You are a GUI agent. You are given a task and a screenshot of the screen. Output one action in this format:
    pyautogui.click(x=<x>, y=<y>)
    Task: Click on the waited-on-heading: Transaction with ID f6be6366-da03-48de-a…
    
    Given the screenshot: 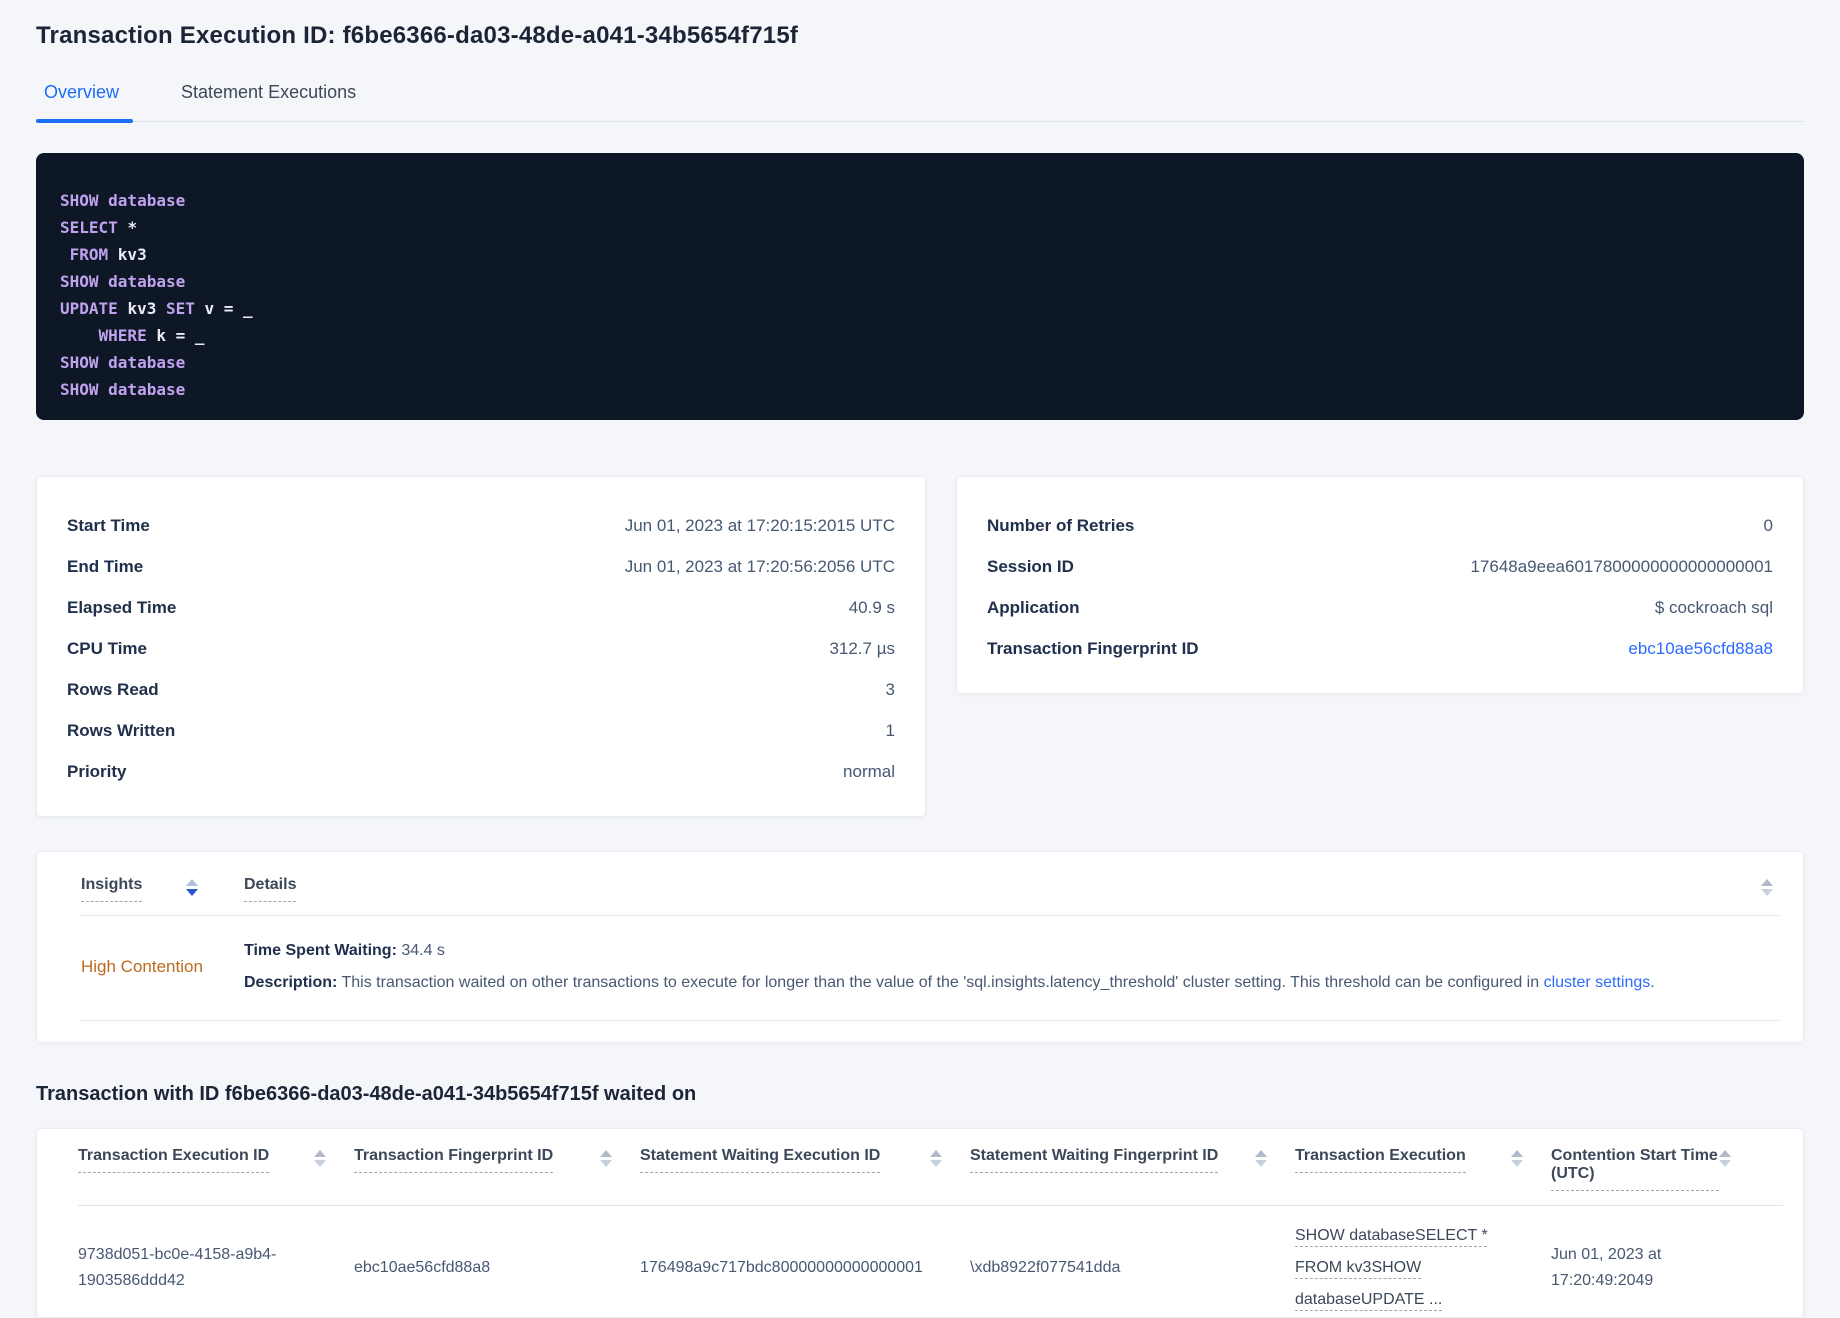 What is the action you would take?
    pyautogui.click(x=366, y=1094)
    